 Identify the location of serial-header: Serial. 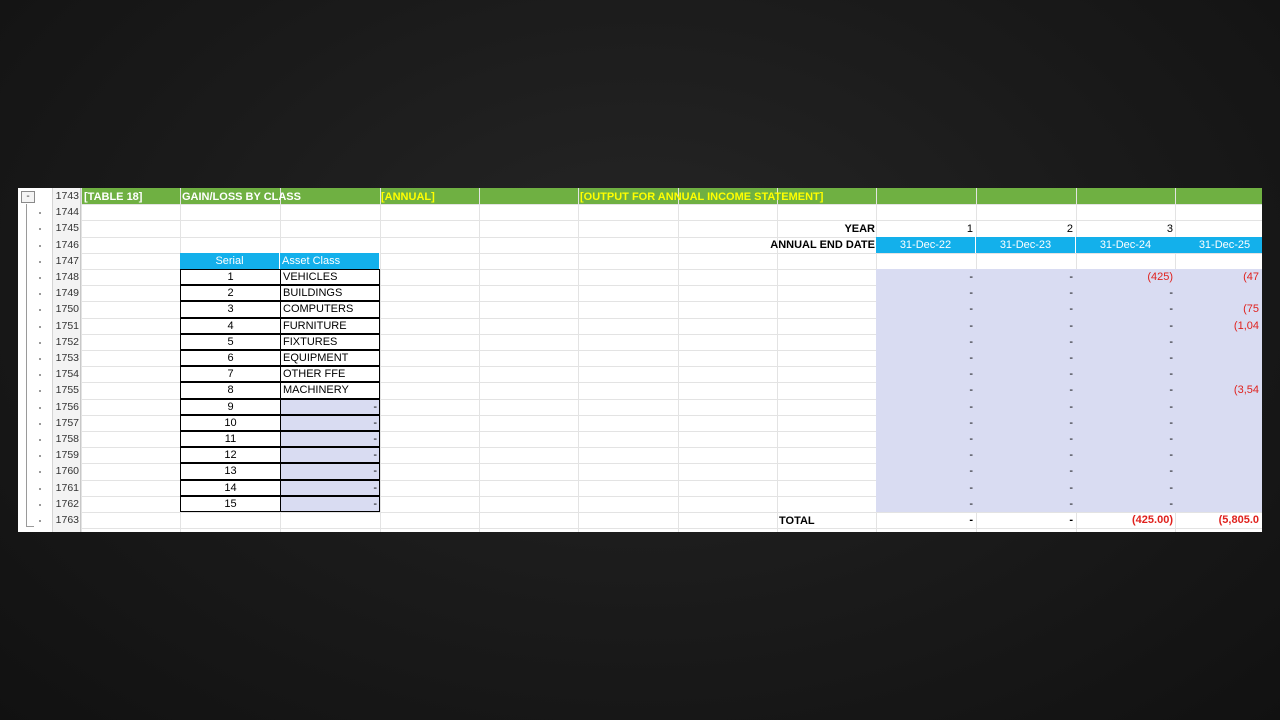
(230, 261).